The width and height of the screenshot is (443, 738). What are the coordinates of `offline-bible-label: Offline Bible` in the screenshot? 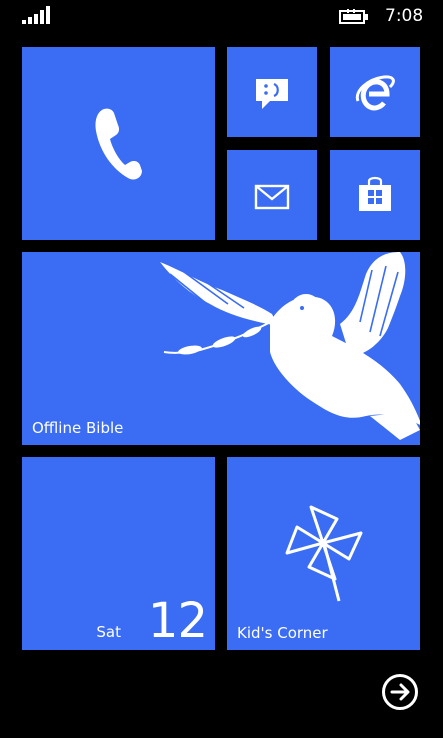 It's located at (78, 428).